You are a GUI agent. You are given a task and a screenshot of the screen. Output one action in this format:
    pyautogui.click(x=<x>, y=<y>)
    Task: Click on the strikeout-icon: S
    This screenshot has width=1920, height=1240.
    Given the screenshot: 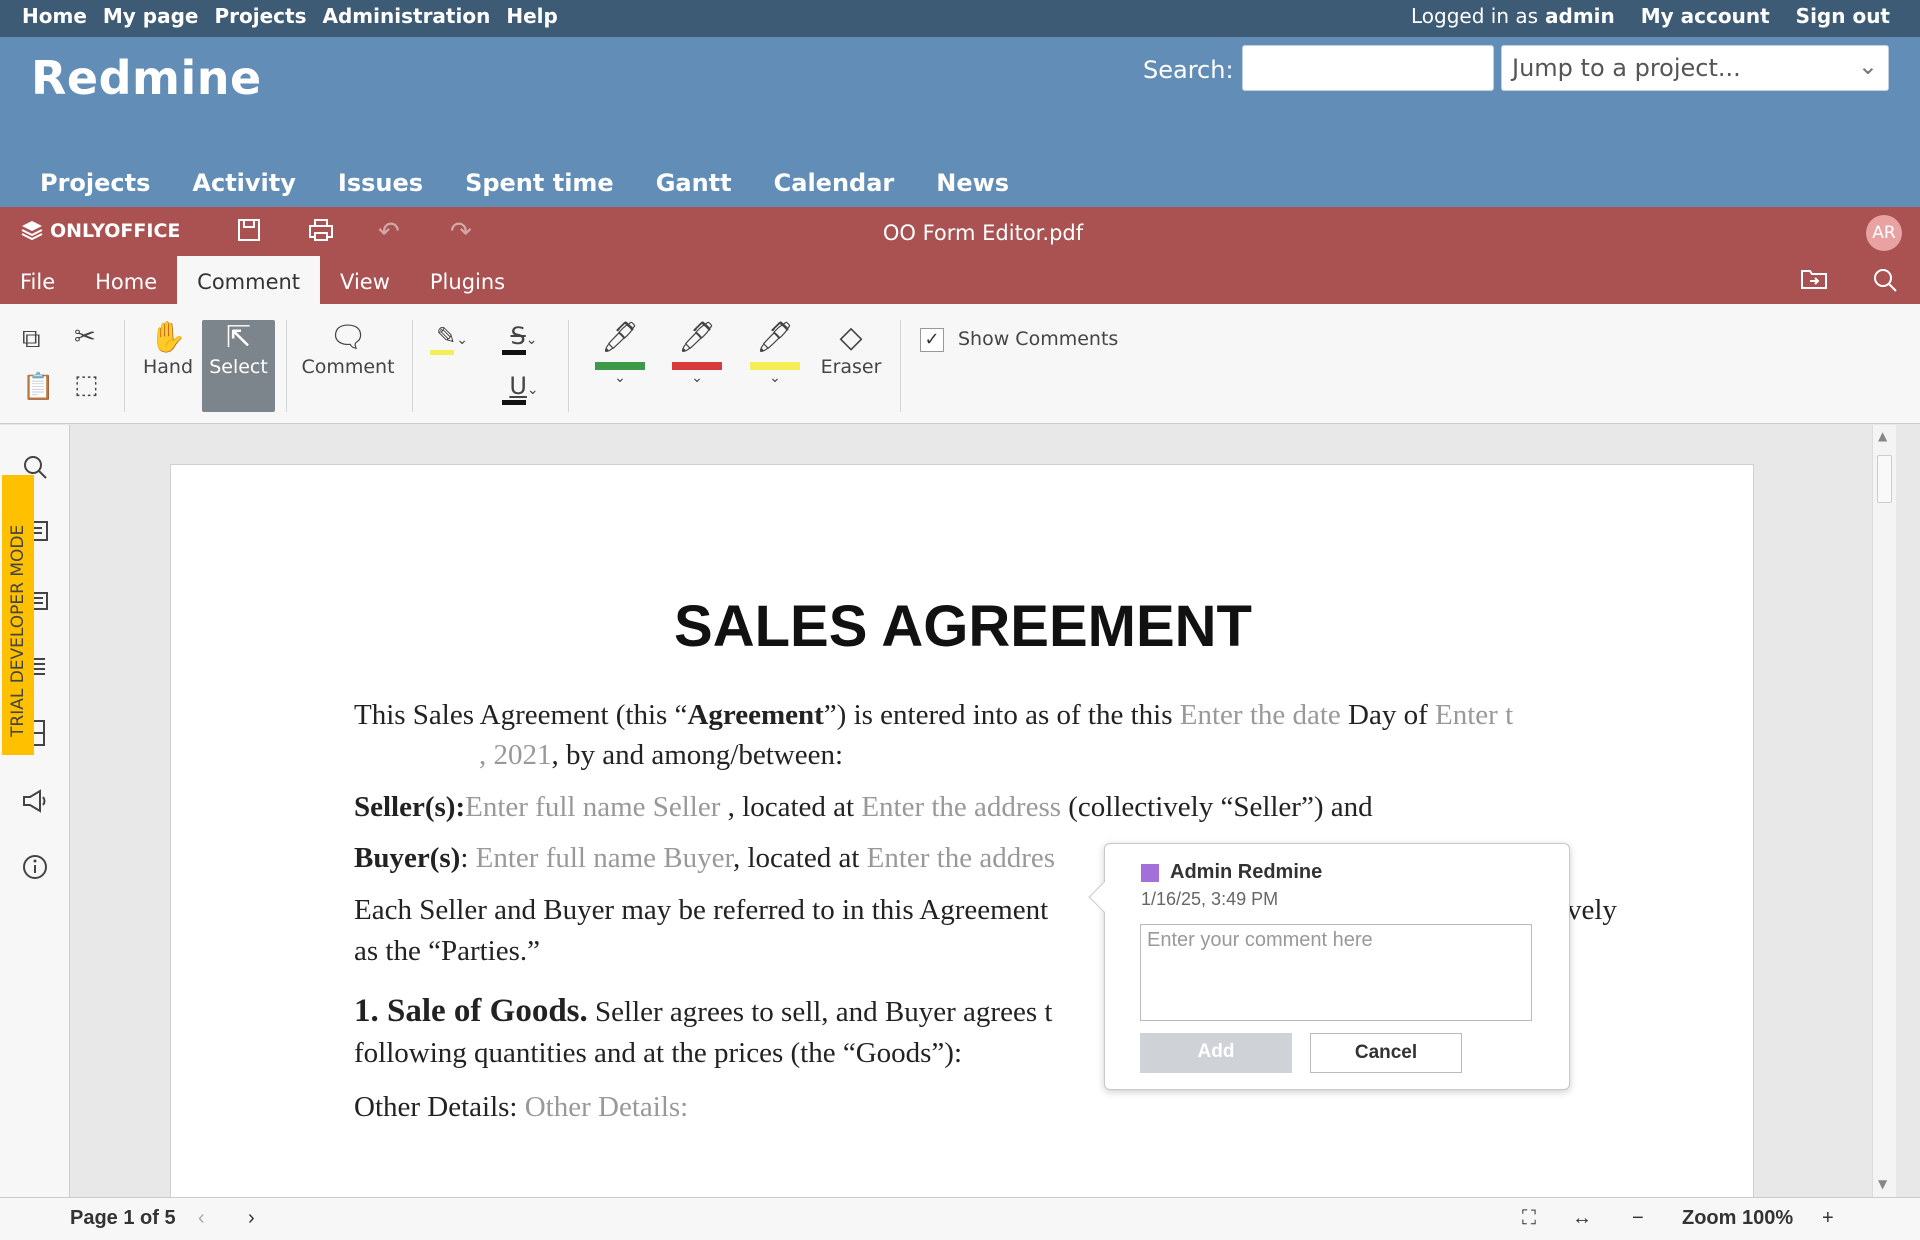 What is the action you would take?
    pyautogui.click(x=518, y=336)
    